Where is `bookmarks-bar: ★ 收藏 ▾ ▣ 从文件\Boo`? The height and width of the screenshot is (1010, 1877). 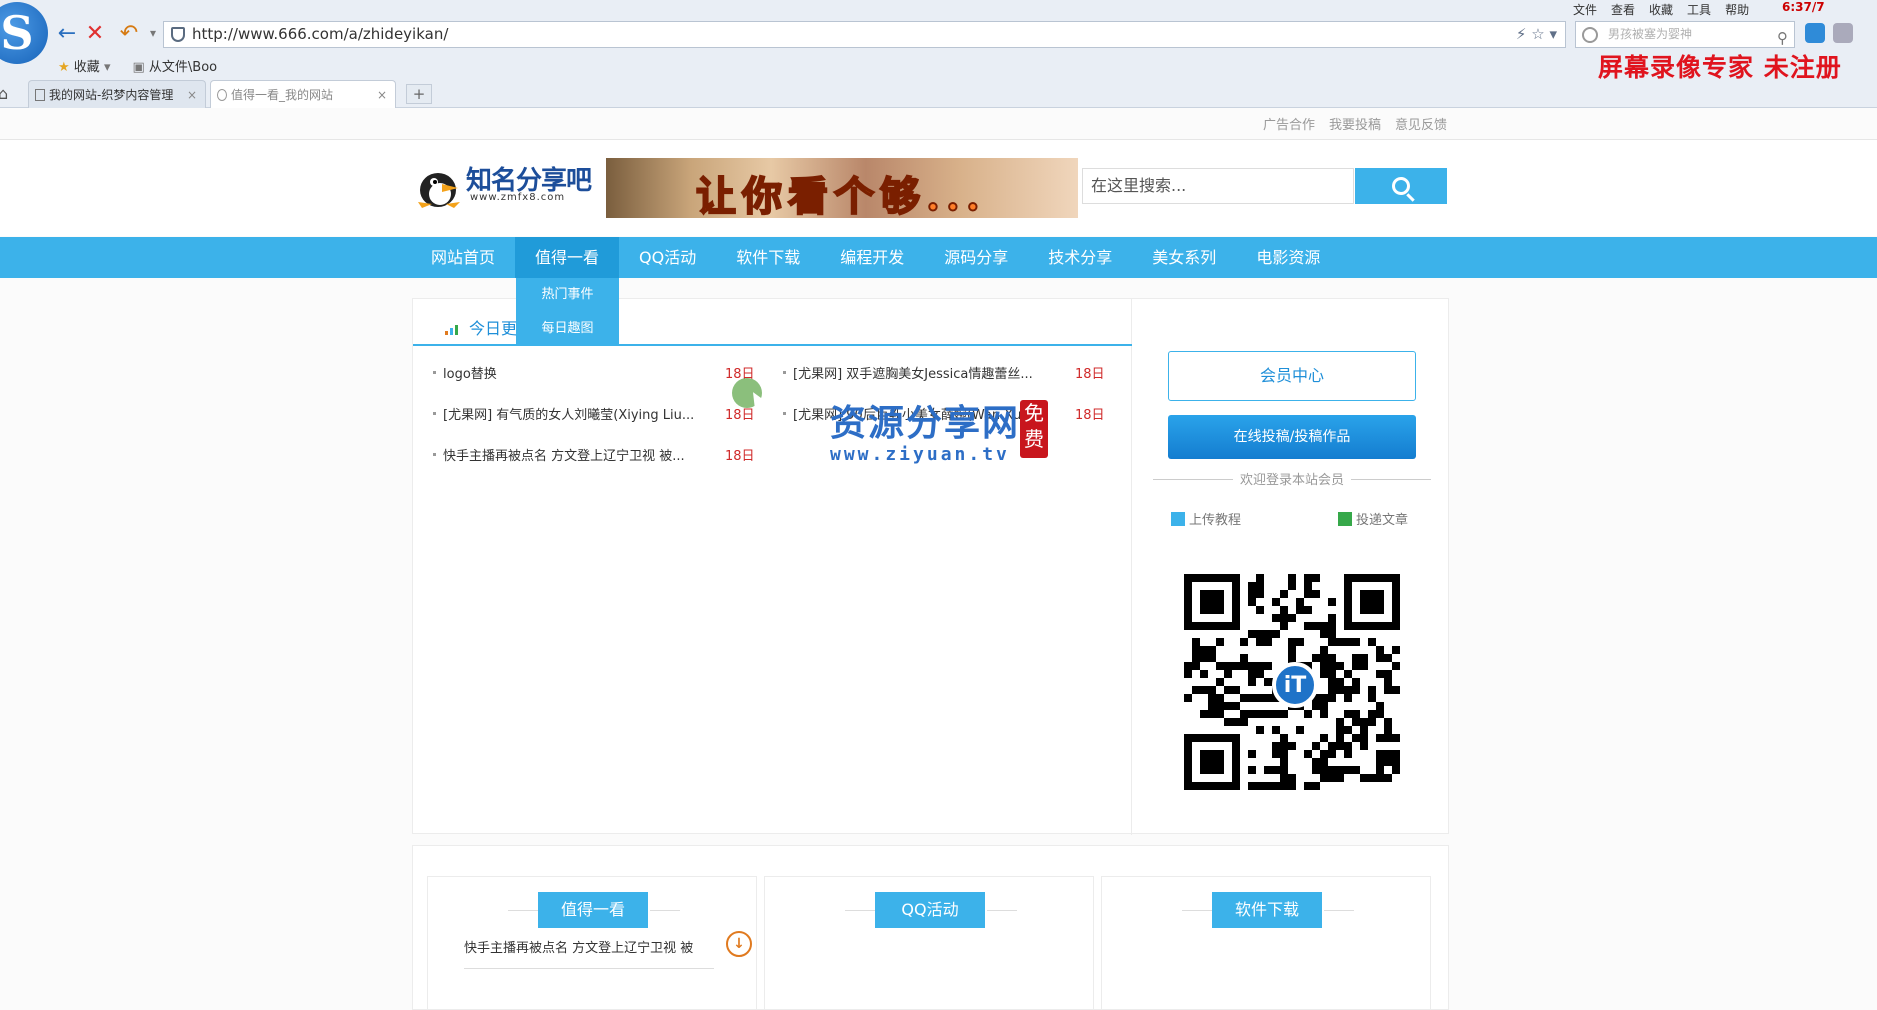 bookmarks-bar: ★ 收藏 ▾ ▣ 从文件\Boo is located at coordinates (137, 65).